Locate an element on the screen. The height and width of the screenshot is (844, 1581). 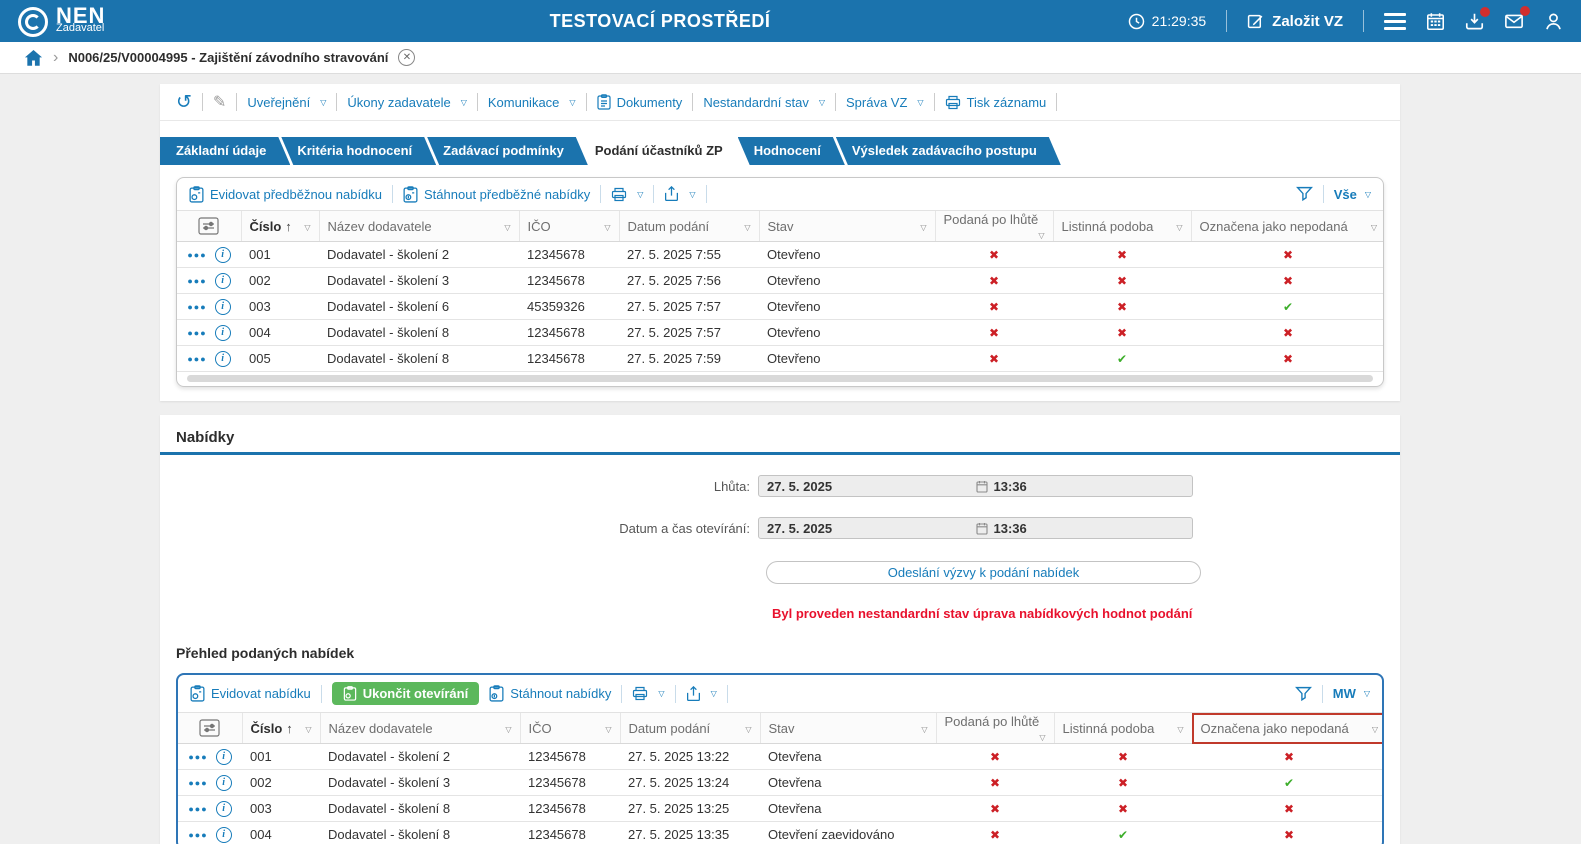
evidovat-predbeznou-nabidku-button: Evidovat předběžnou nabídku is located at coordinates (285, 194).